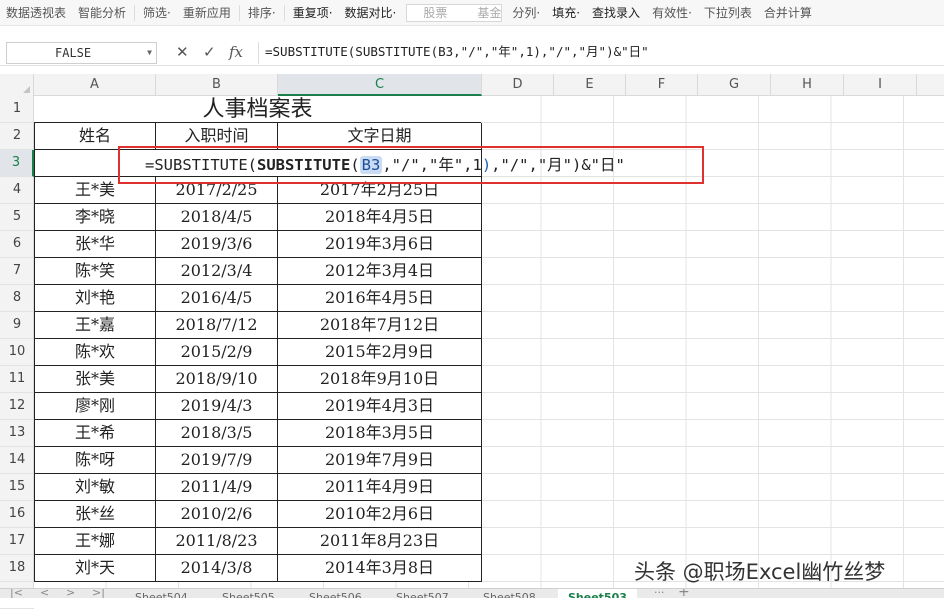 The image size is (944, 609). Describe the element at coordinates (17, 352) in the screenshot. I see `row-header: 10` at that location.